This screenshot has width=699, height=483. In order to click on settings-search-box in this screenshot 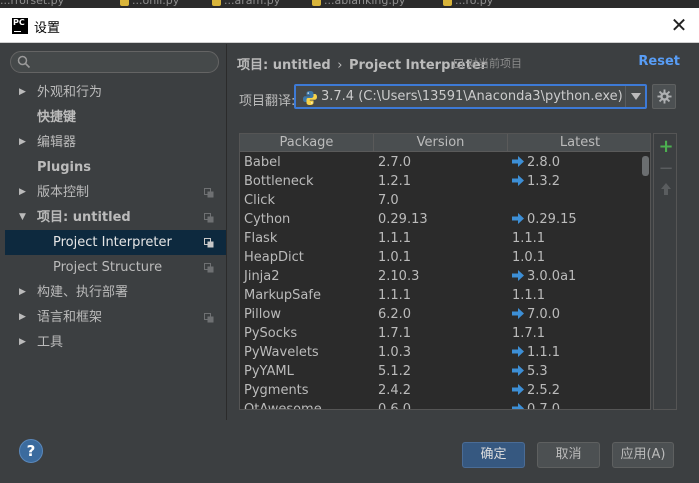, I will do `click(114, 62)`.